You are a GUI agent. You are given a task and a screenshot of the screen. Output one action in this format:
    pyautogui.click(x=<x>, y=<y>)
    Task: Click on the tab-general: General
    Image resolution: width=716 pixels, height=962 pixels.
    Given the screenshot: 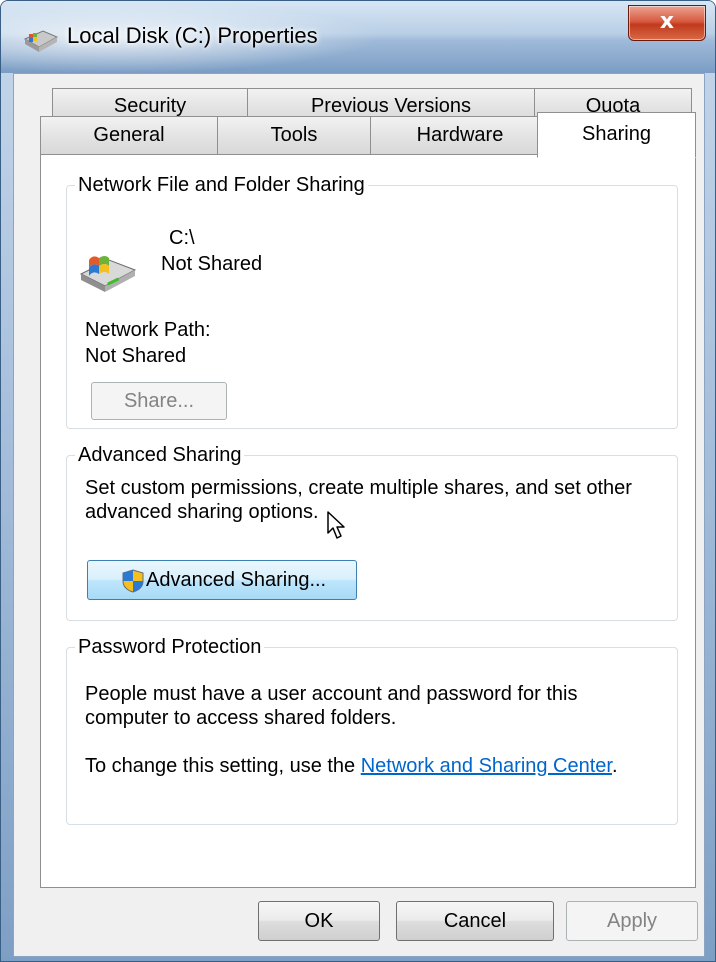 What is the action you would take?
    pyautogui.click(x=129, y=135)
    